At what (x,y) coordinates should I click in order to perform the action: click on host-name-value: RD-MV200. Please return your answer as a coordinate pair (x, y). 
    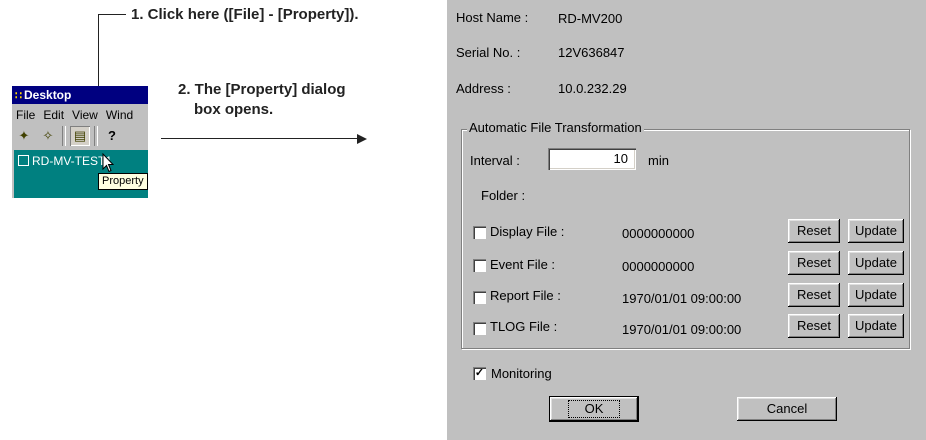
    Looking at the image, I should click on (590, 18).